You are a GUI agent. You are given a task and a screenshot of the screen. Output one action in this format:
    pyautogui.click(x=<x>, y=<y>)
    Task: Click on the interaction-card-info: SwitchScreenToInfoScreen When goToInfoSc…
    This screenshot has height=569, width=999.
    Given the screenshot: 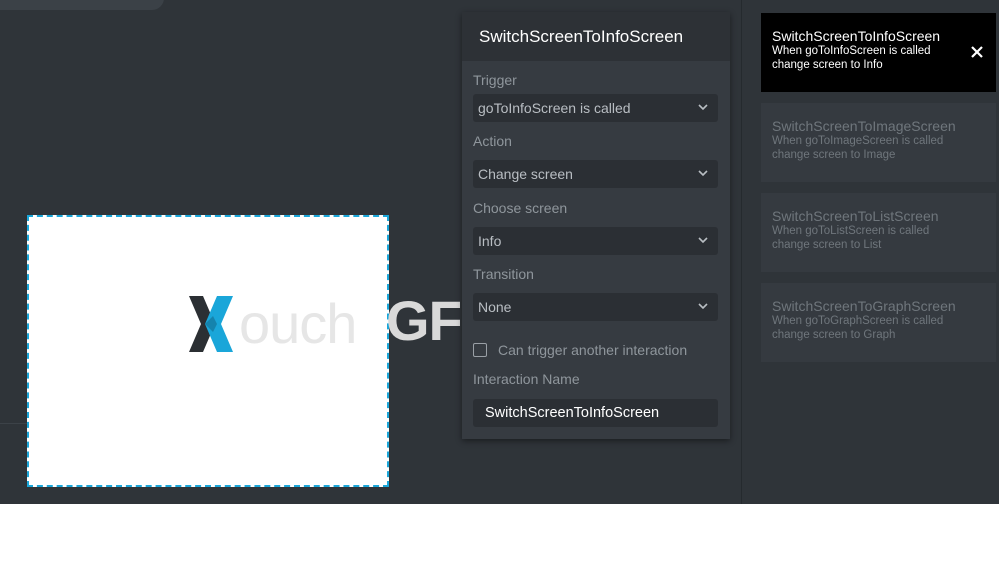 What is the action you would take?
    pyautogui.click(x=878, y=52)
    